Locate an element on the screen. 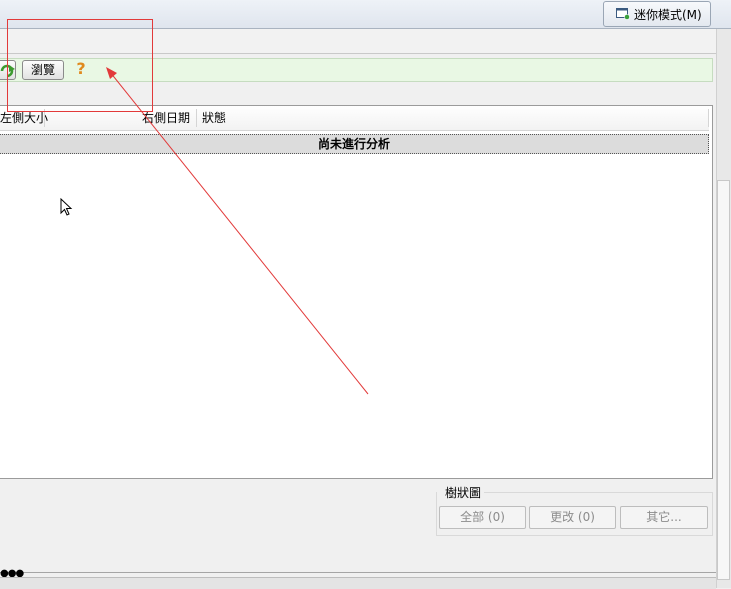 This screenshot has height=589, width=731. annotation-highlight-box is located at coordinates (80, 65).